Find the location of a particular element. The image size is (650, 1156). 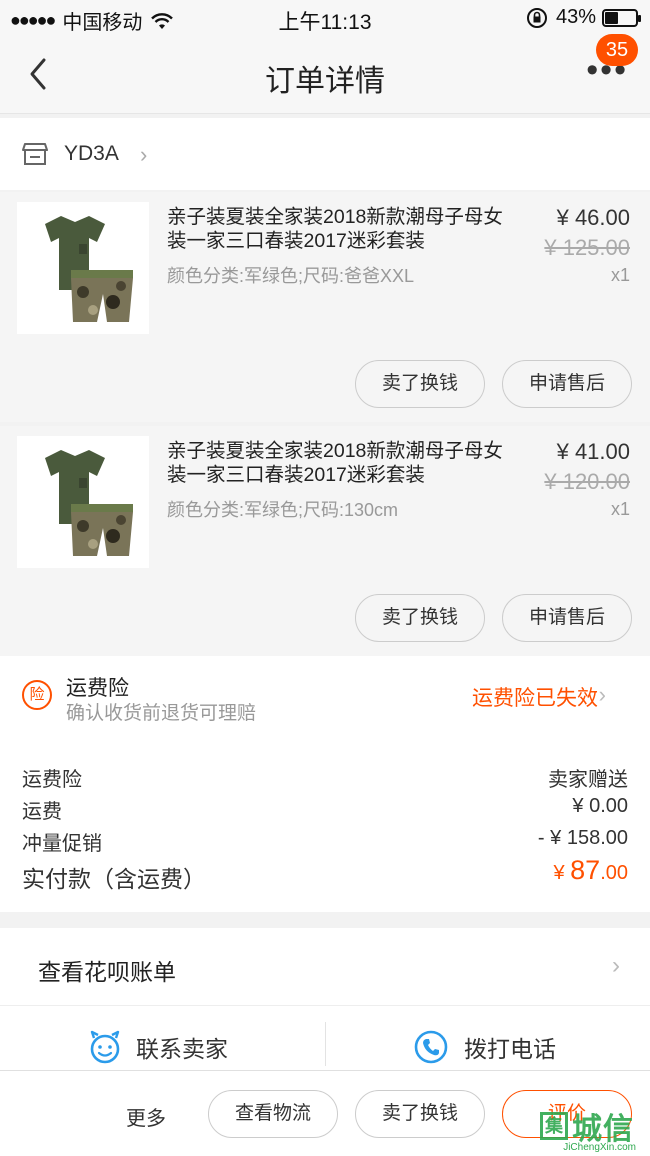

summary-value: ¥ 0.00 is located at coordinates (600, 806).